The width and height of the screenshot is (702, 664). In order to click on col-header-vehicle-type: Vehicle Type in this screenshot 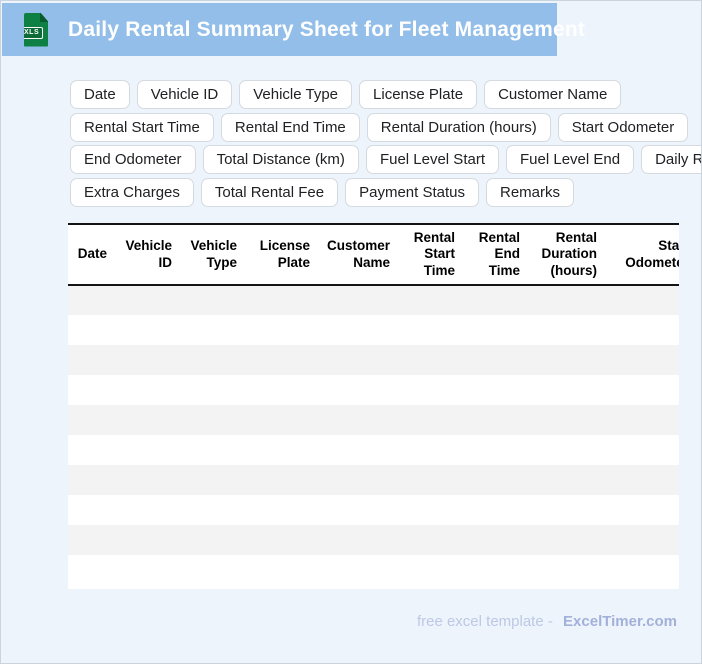, I will do `click(213, 254)`.